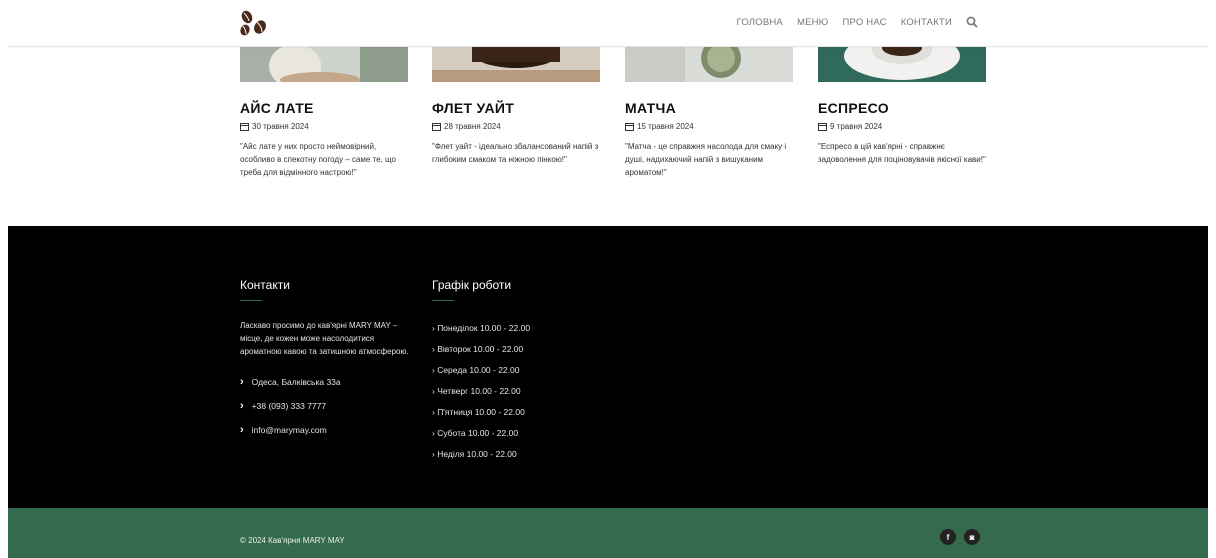  What do you see at coordinates (709, 126) in the screenshot?
I see `post-date: 15 травня 2024` at bounding box center [709, 126].